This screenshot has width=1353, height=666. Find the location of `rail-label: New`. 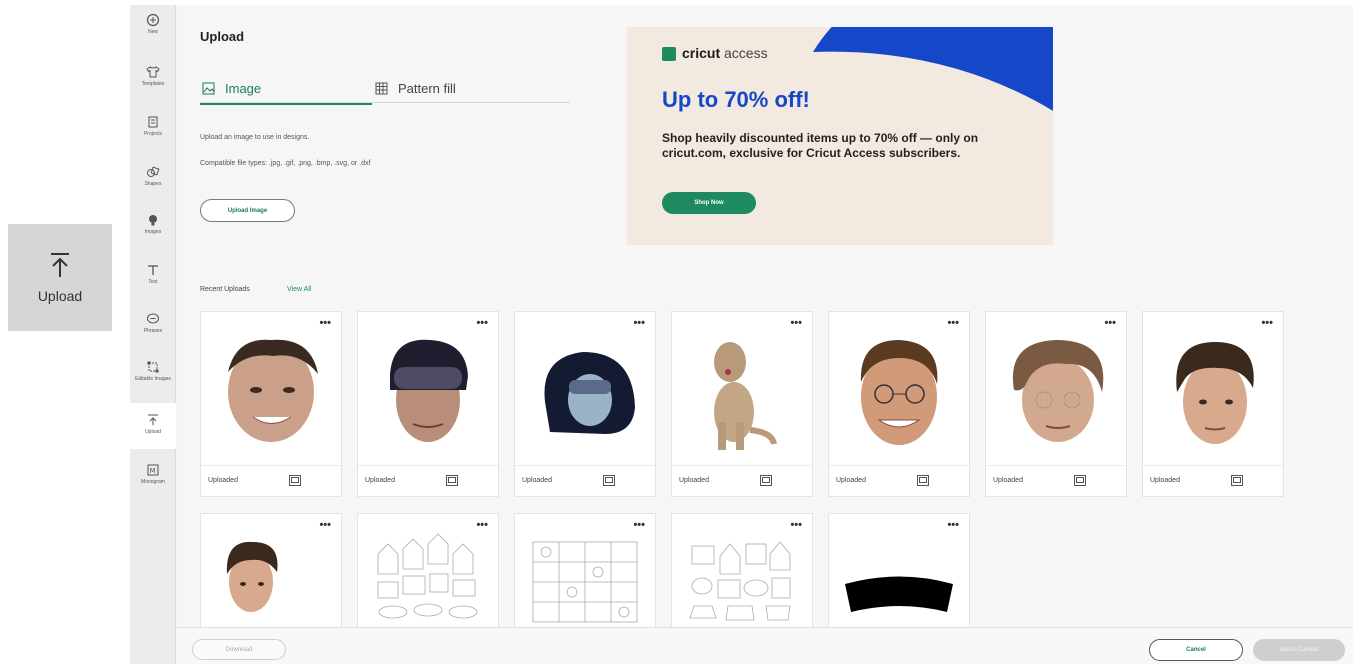

rail-label: New is located at coordinates (152, 32).